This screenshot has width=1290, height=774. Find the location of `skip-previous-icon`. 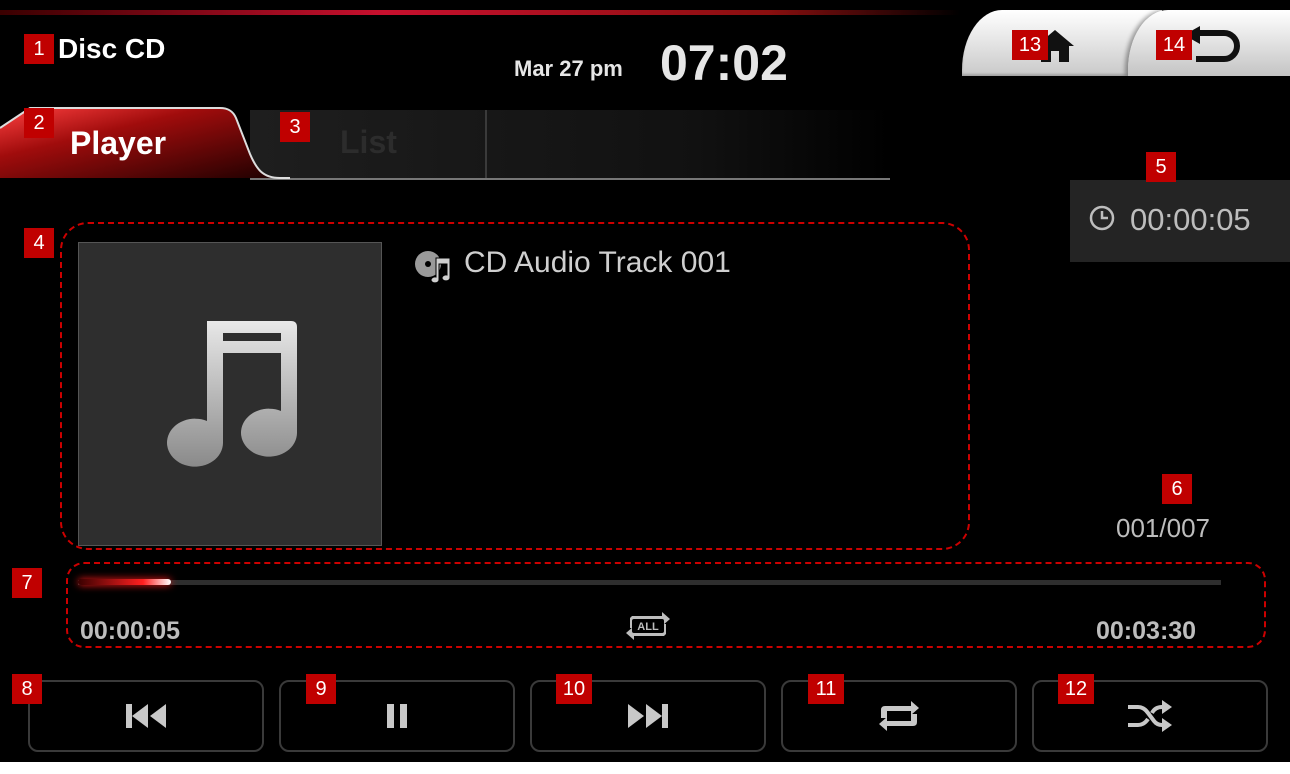

skip-previous-icon is located at coordinates (146, 716).